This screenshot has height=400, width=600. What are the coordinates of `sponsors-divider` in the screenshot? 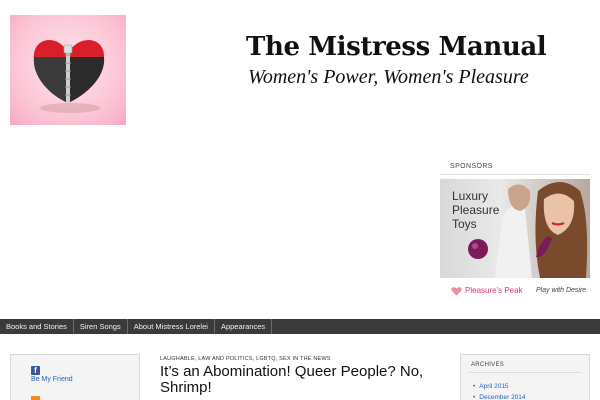 It's located at (515, 174).